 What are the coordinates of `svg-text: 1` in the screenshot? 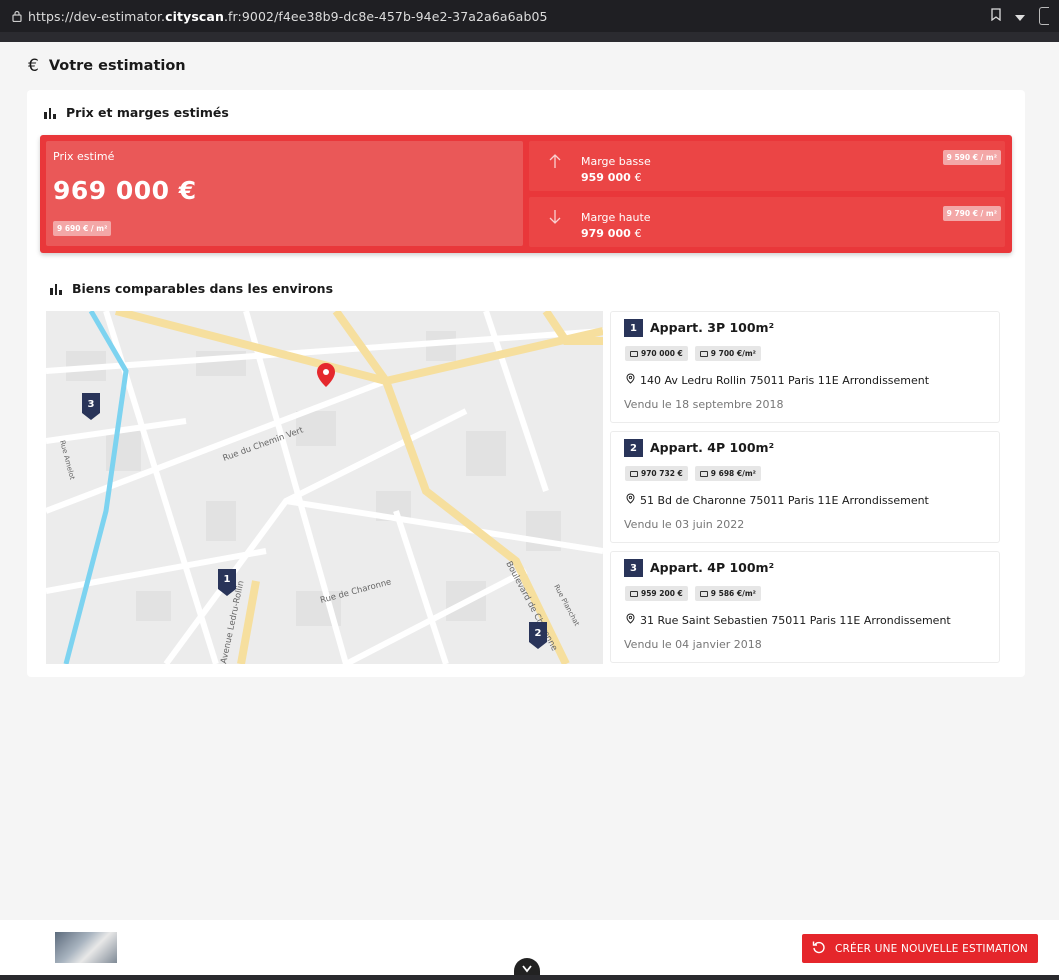 It's located at (227, 579).